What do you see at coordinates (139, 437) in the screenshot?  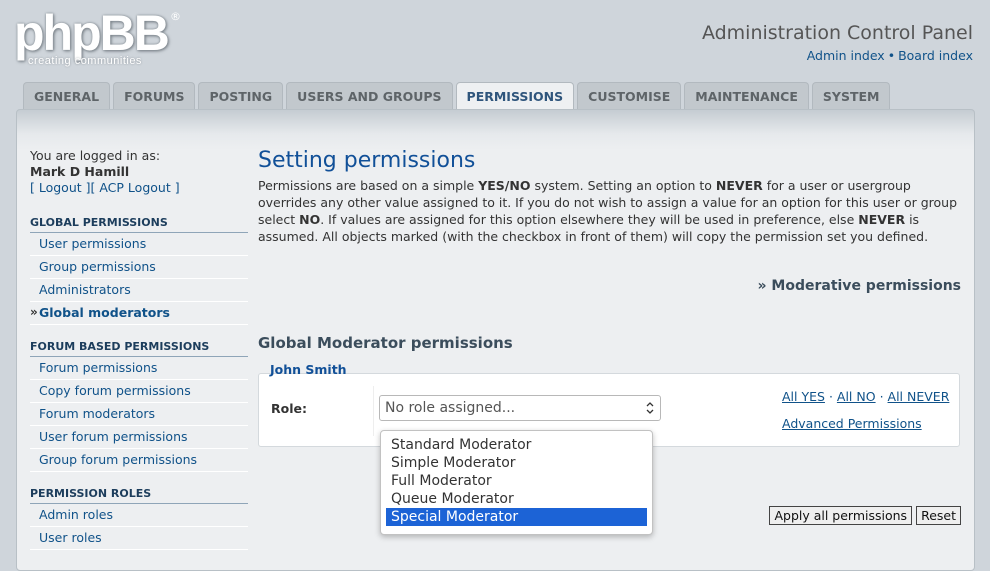 I see `sidebar-item-user-forum-permissions: User forum permissions` at bounding box center [139, 437].